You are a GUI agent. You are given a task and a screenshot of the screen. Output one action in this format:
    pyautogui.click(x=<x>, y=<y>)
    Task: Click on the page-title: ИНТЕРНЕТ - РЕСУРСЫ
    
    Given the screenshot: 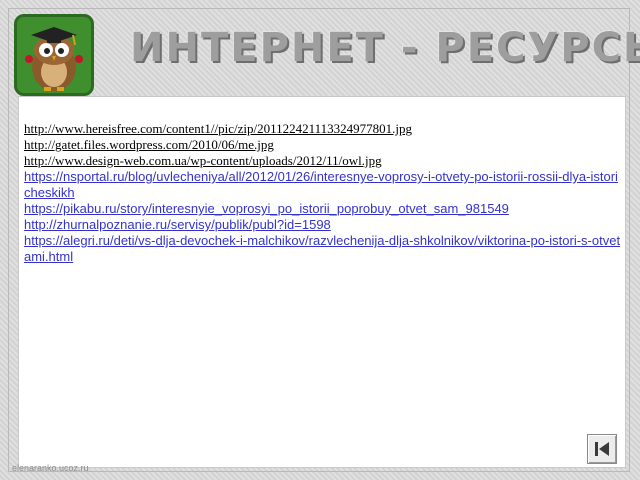 What is the action you would take?
    pyautogui.click(x=385, y=48)
    